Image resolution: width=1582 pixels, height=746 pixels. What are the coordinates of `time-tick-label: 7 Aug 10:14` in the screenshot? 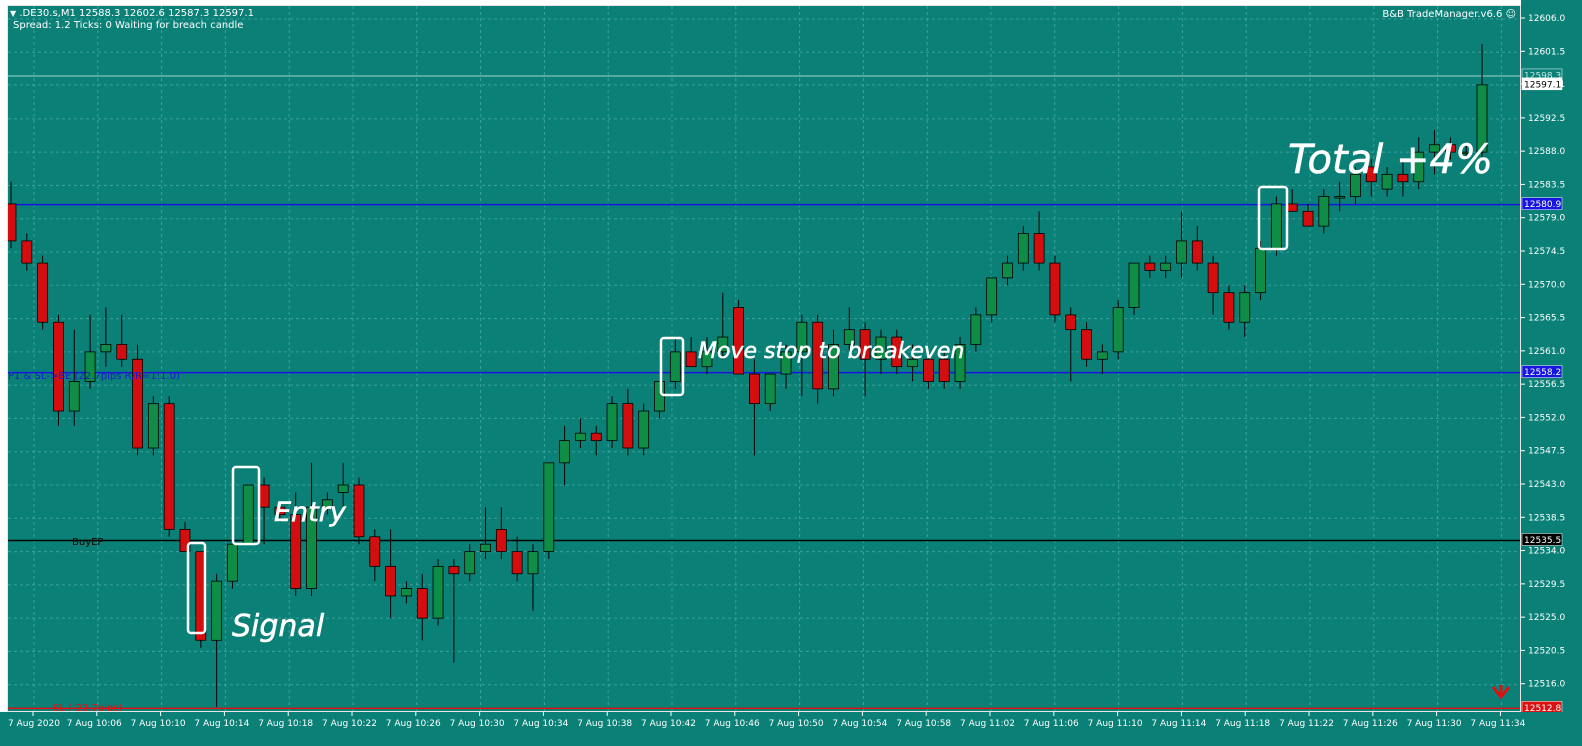 It's located at (221, 724).